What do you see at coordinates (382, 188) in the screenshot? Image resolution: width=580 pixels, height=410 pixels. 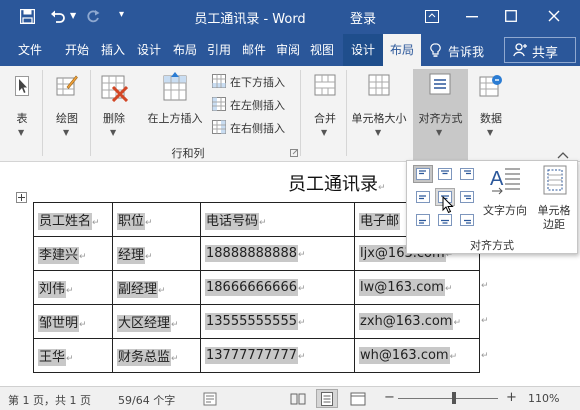 I see `paragraph-mark: ↵` at bounding box center [382, 188].